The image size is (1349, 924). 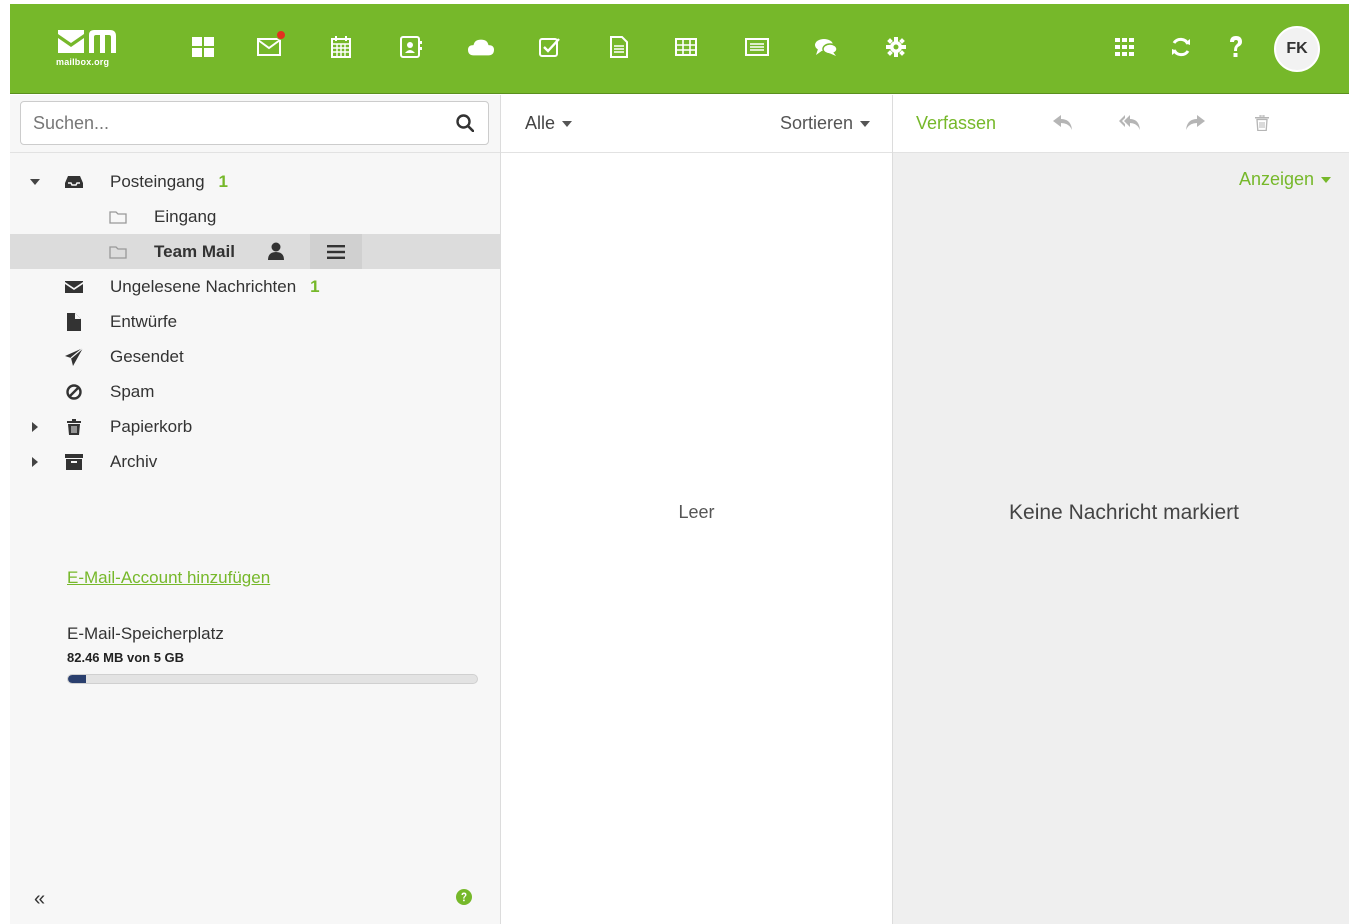 What do you see at coordinates (686, 47) in the screenshot?
I see `spreadsheet-app-icon` at bounding box center [686, 47].